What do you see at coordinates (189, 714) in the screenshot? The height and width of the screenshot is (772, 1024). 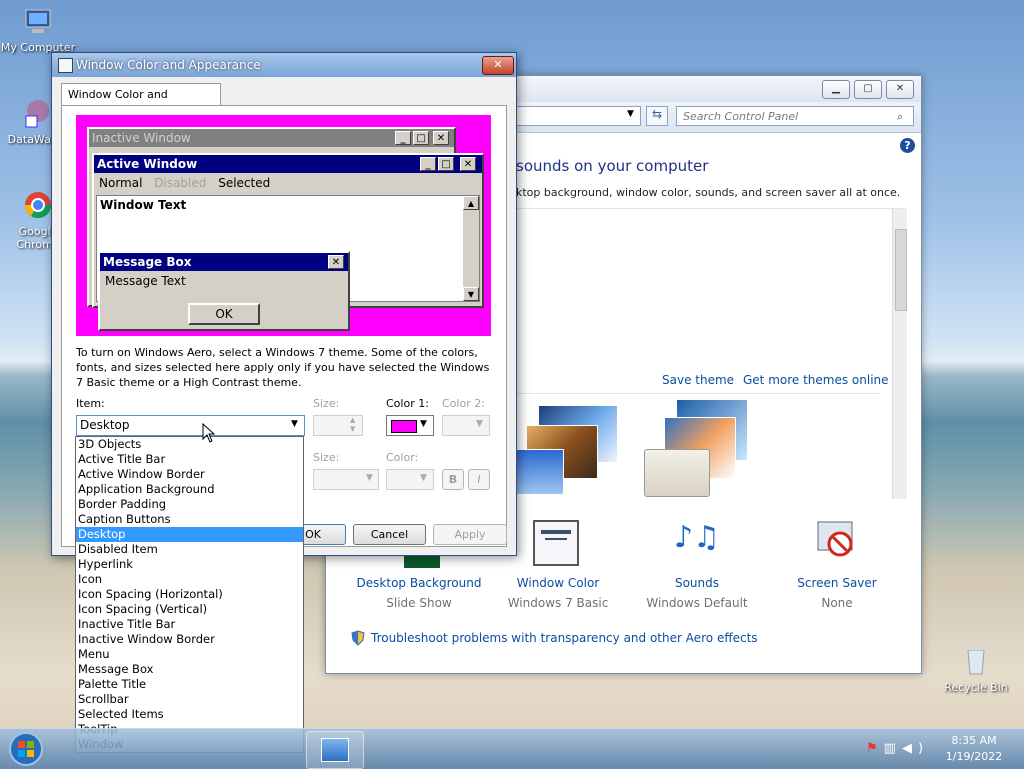 I see `dropdown-option: Selected Items` at bounding box center [189, 714].